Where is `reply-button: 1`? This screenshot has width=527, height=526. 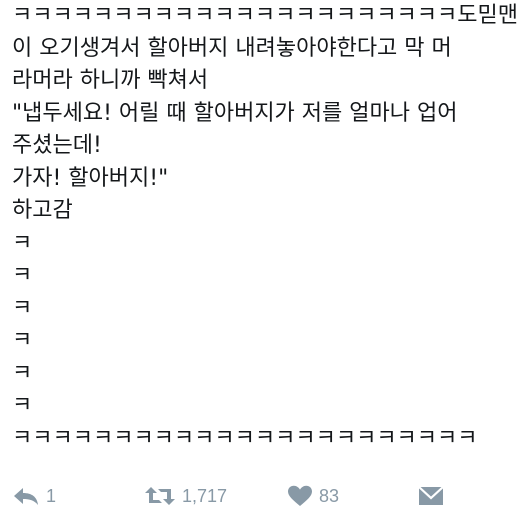
reply-button: 1 is located at coordinates (34, 496).